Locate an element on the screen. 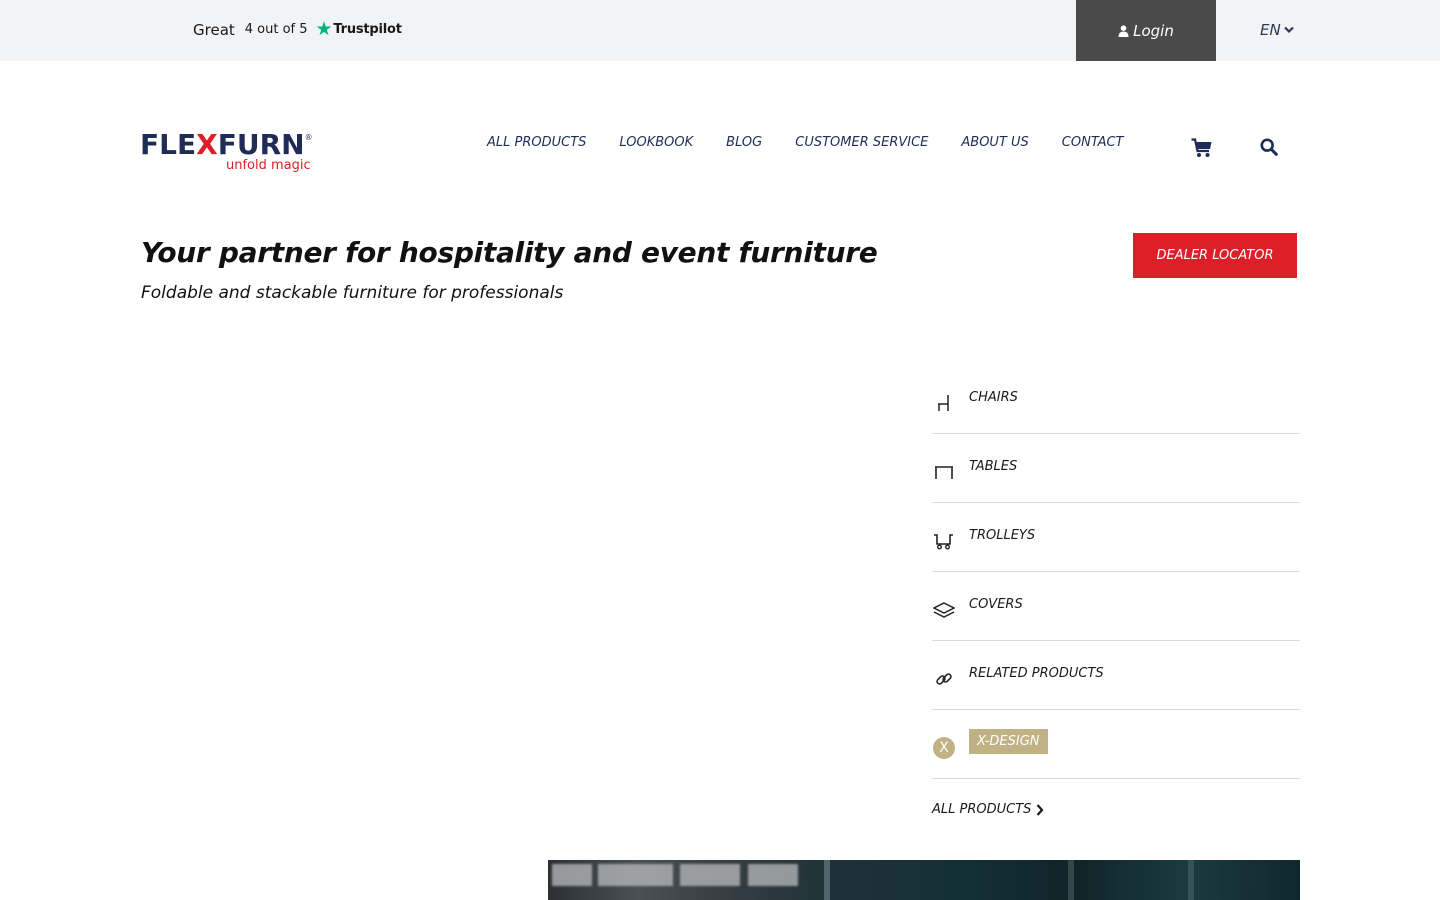  category-label: COVERS is located at coordinates (996, 604).